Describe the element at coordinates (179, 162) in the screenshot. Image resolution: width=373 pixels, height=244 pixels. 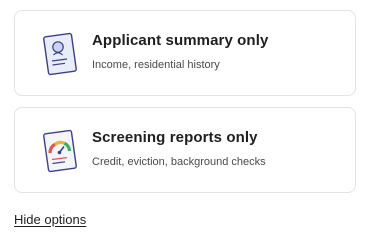
I see `option-subtitle: Credit, eviction, background checks` at that location.